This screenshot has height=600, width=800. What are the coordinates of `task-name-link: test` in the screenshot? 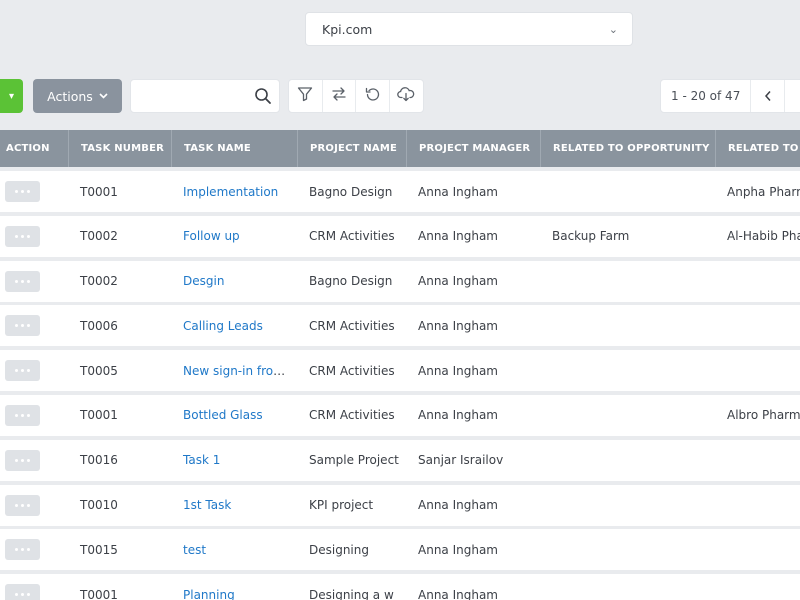 It's located at (194, 550).